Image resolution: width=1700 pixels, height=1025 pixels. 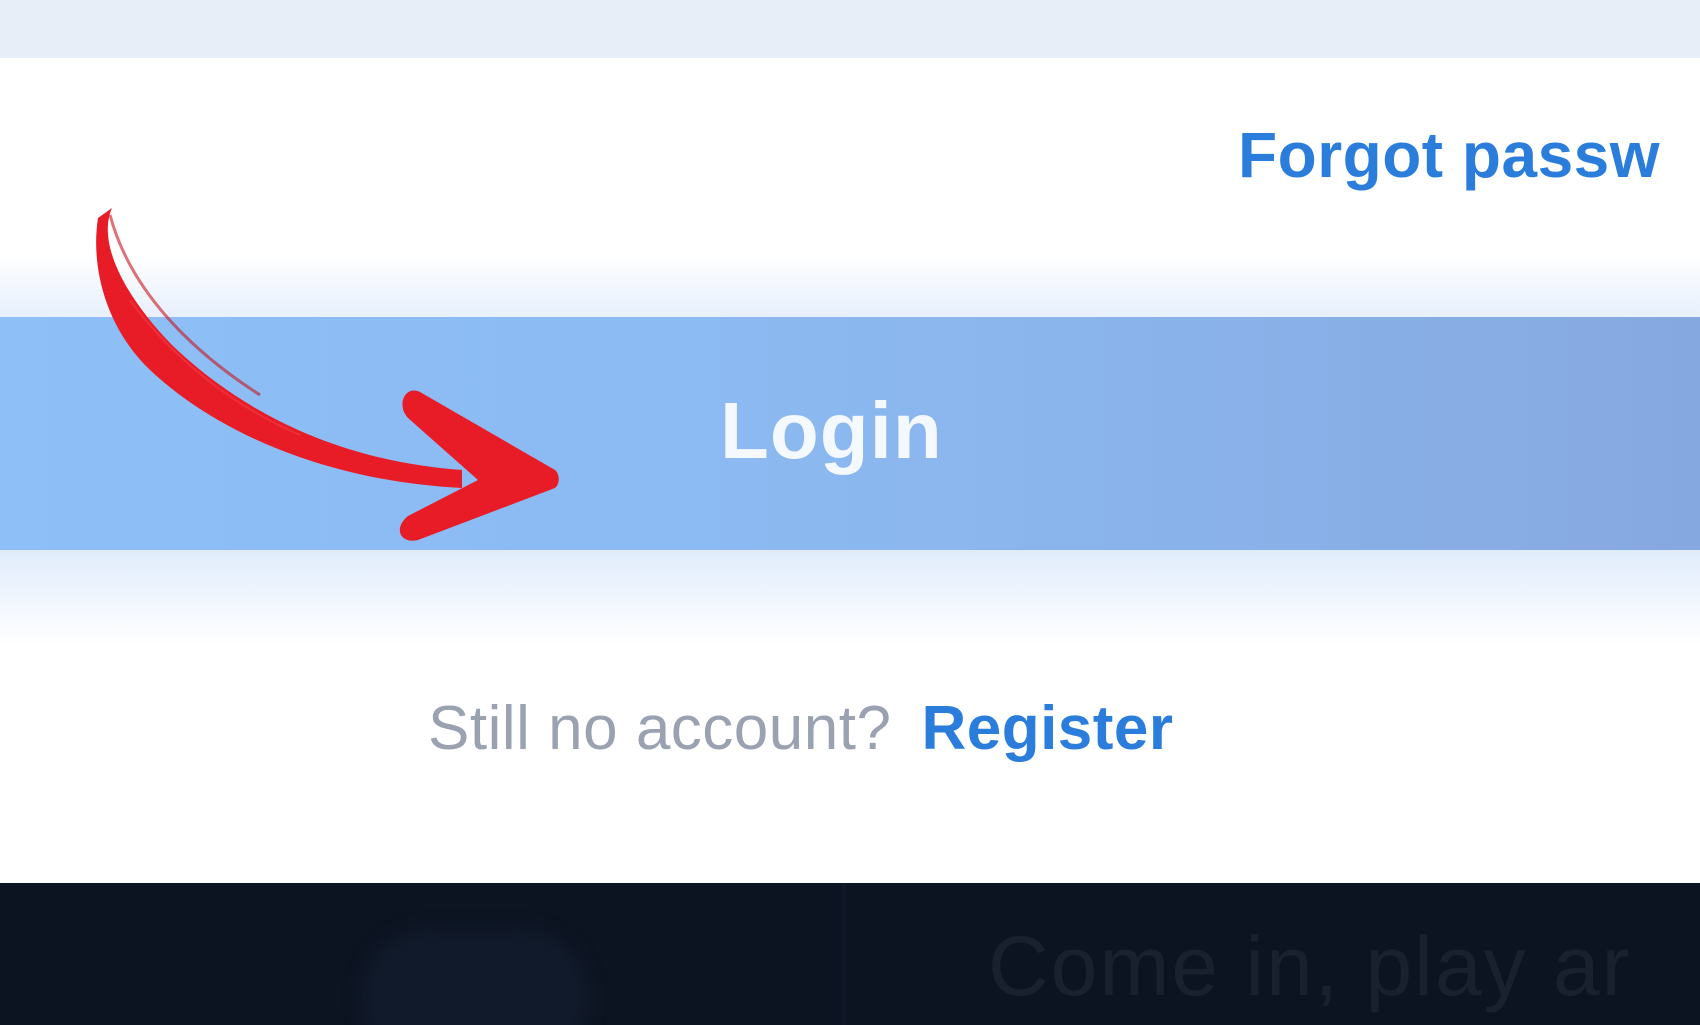 I want to click on login-button-glow-top, so click(x=850, y=286).